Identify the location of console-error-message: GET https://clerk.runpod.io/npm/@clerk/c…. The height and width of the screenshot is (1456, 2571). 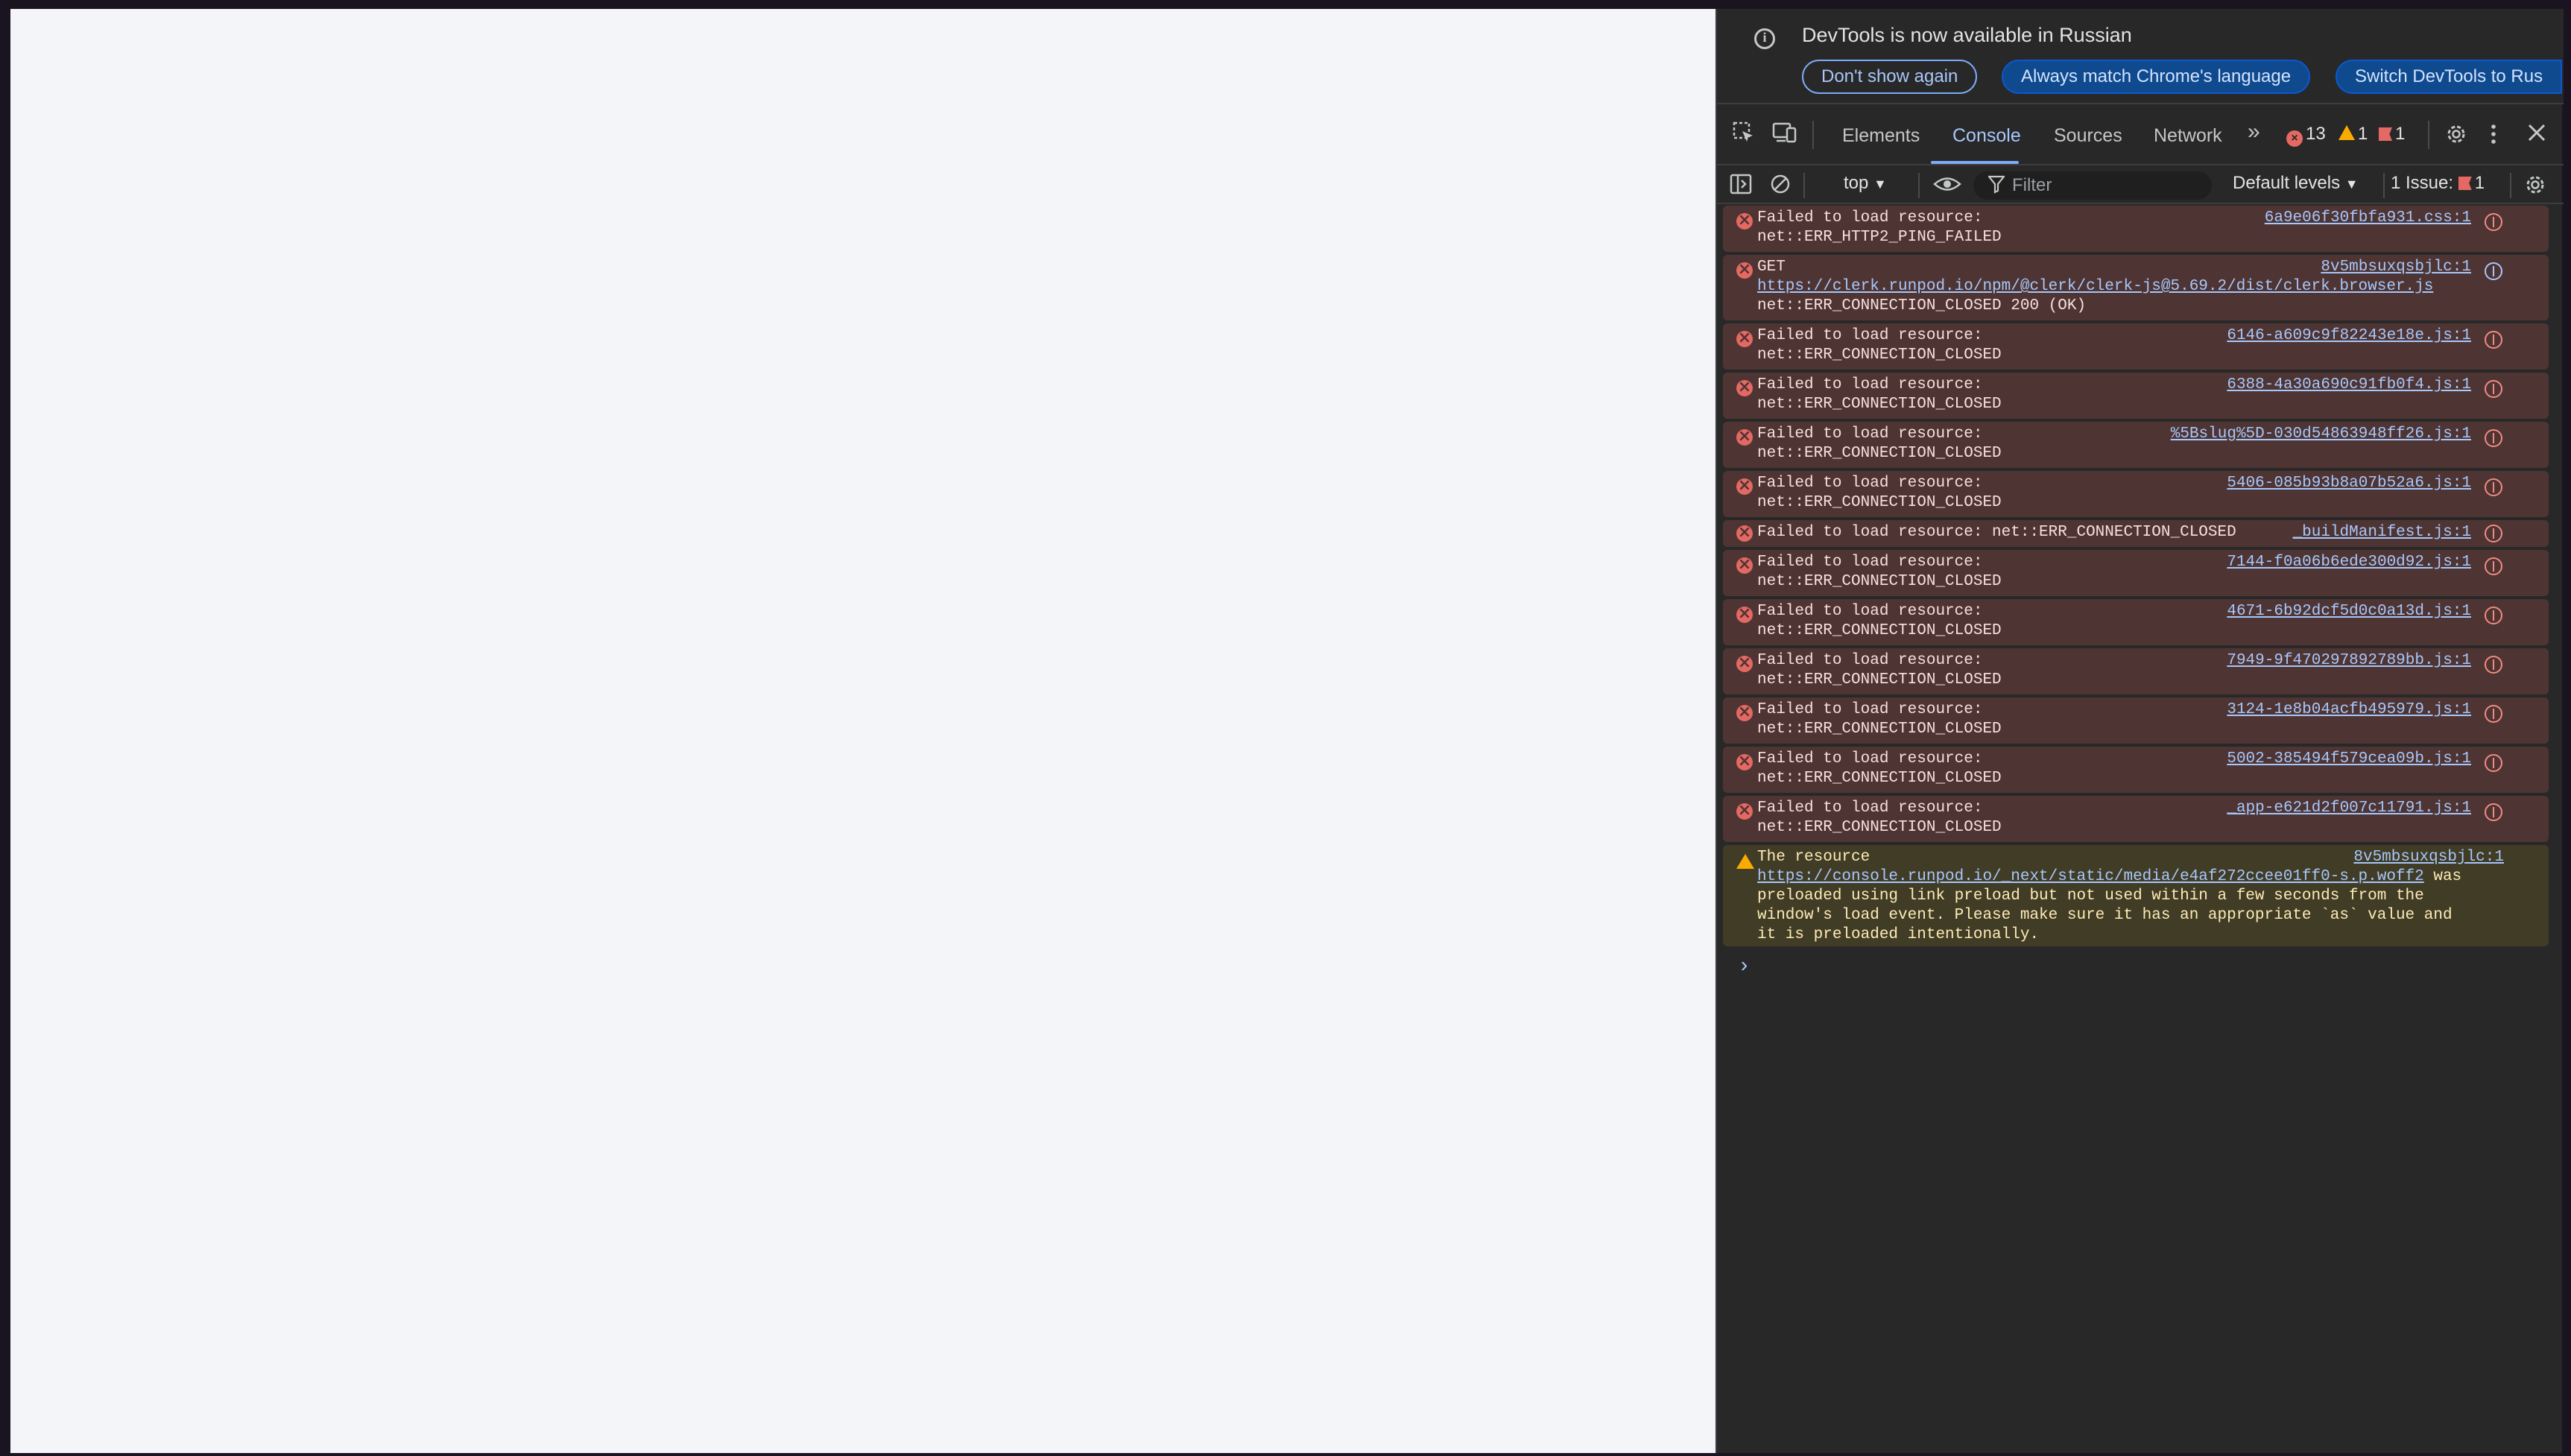
(2136, 287).